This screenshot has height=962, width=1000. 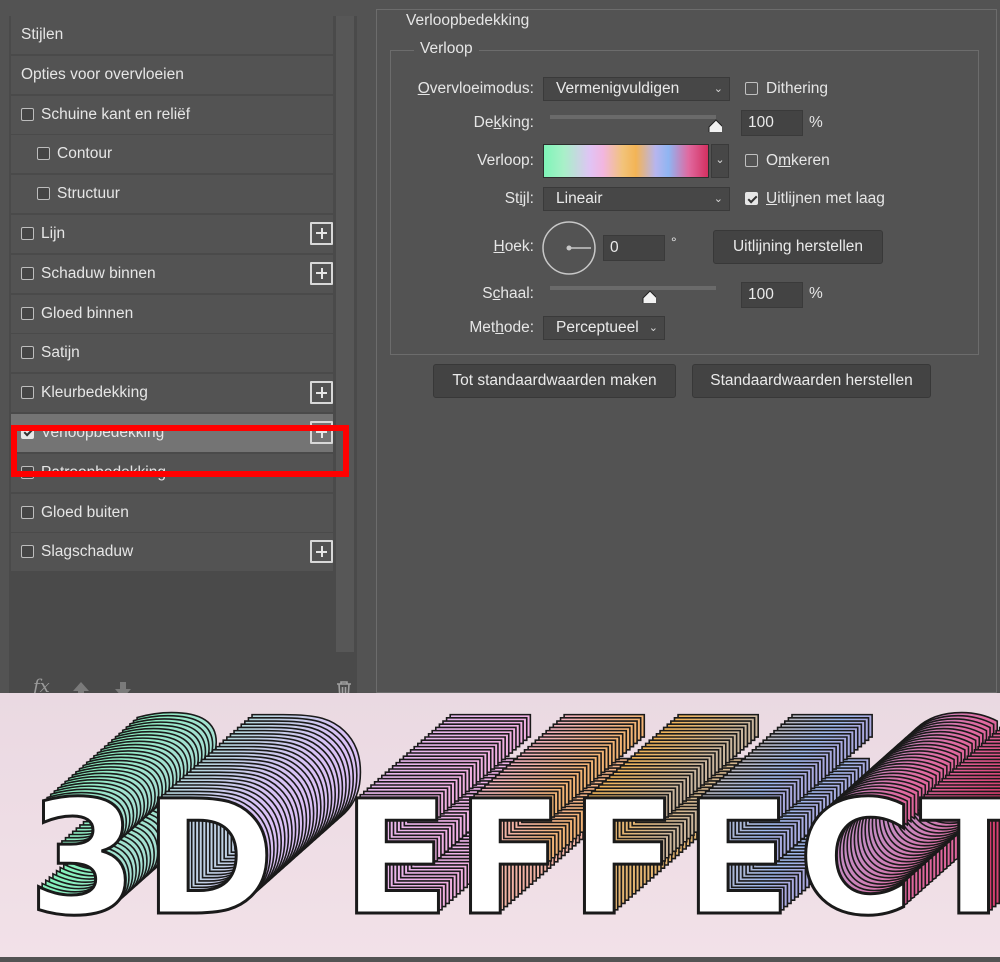 I want to click on align-box, so click(x=751, y=198).